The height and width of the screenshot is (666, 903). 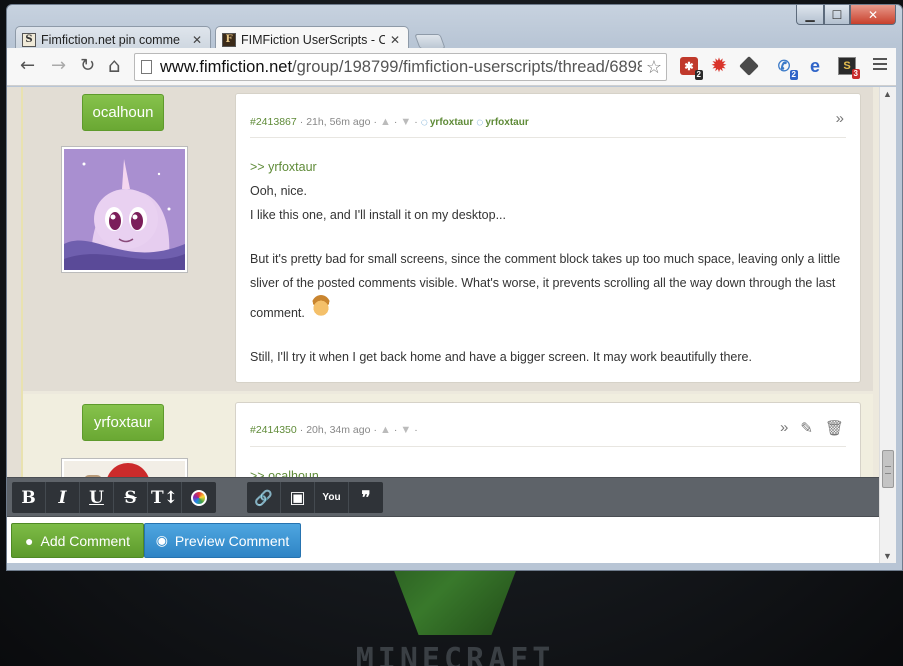 What do you see at coordinates (131, 497) in the screenshot?
I see `strikethrough-button: S` at bounding box center [131, 497].